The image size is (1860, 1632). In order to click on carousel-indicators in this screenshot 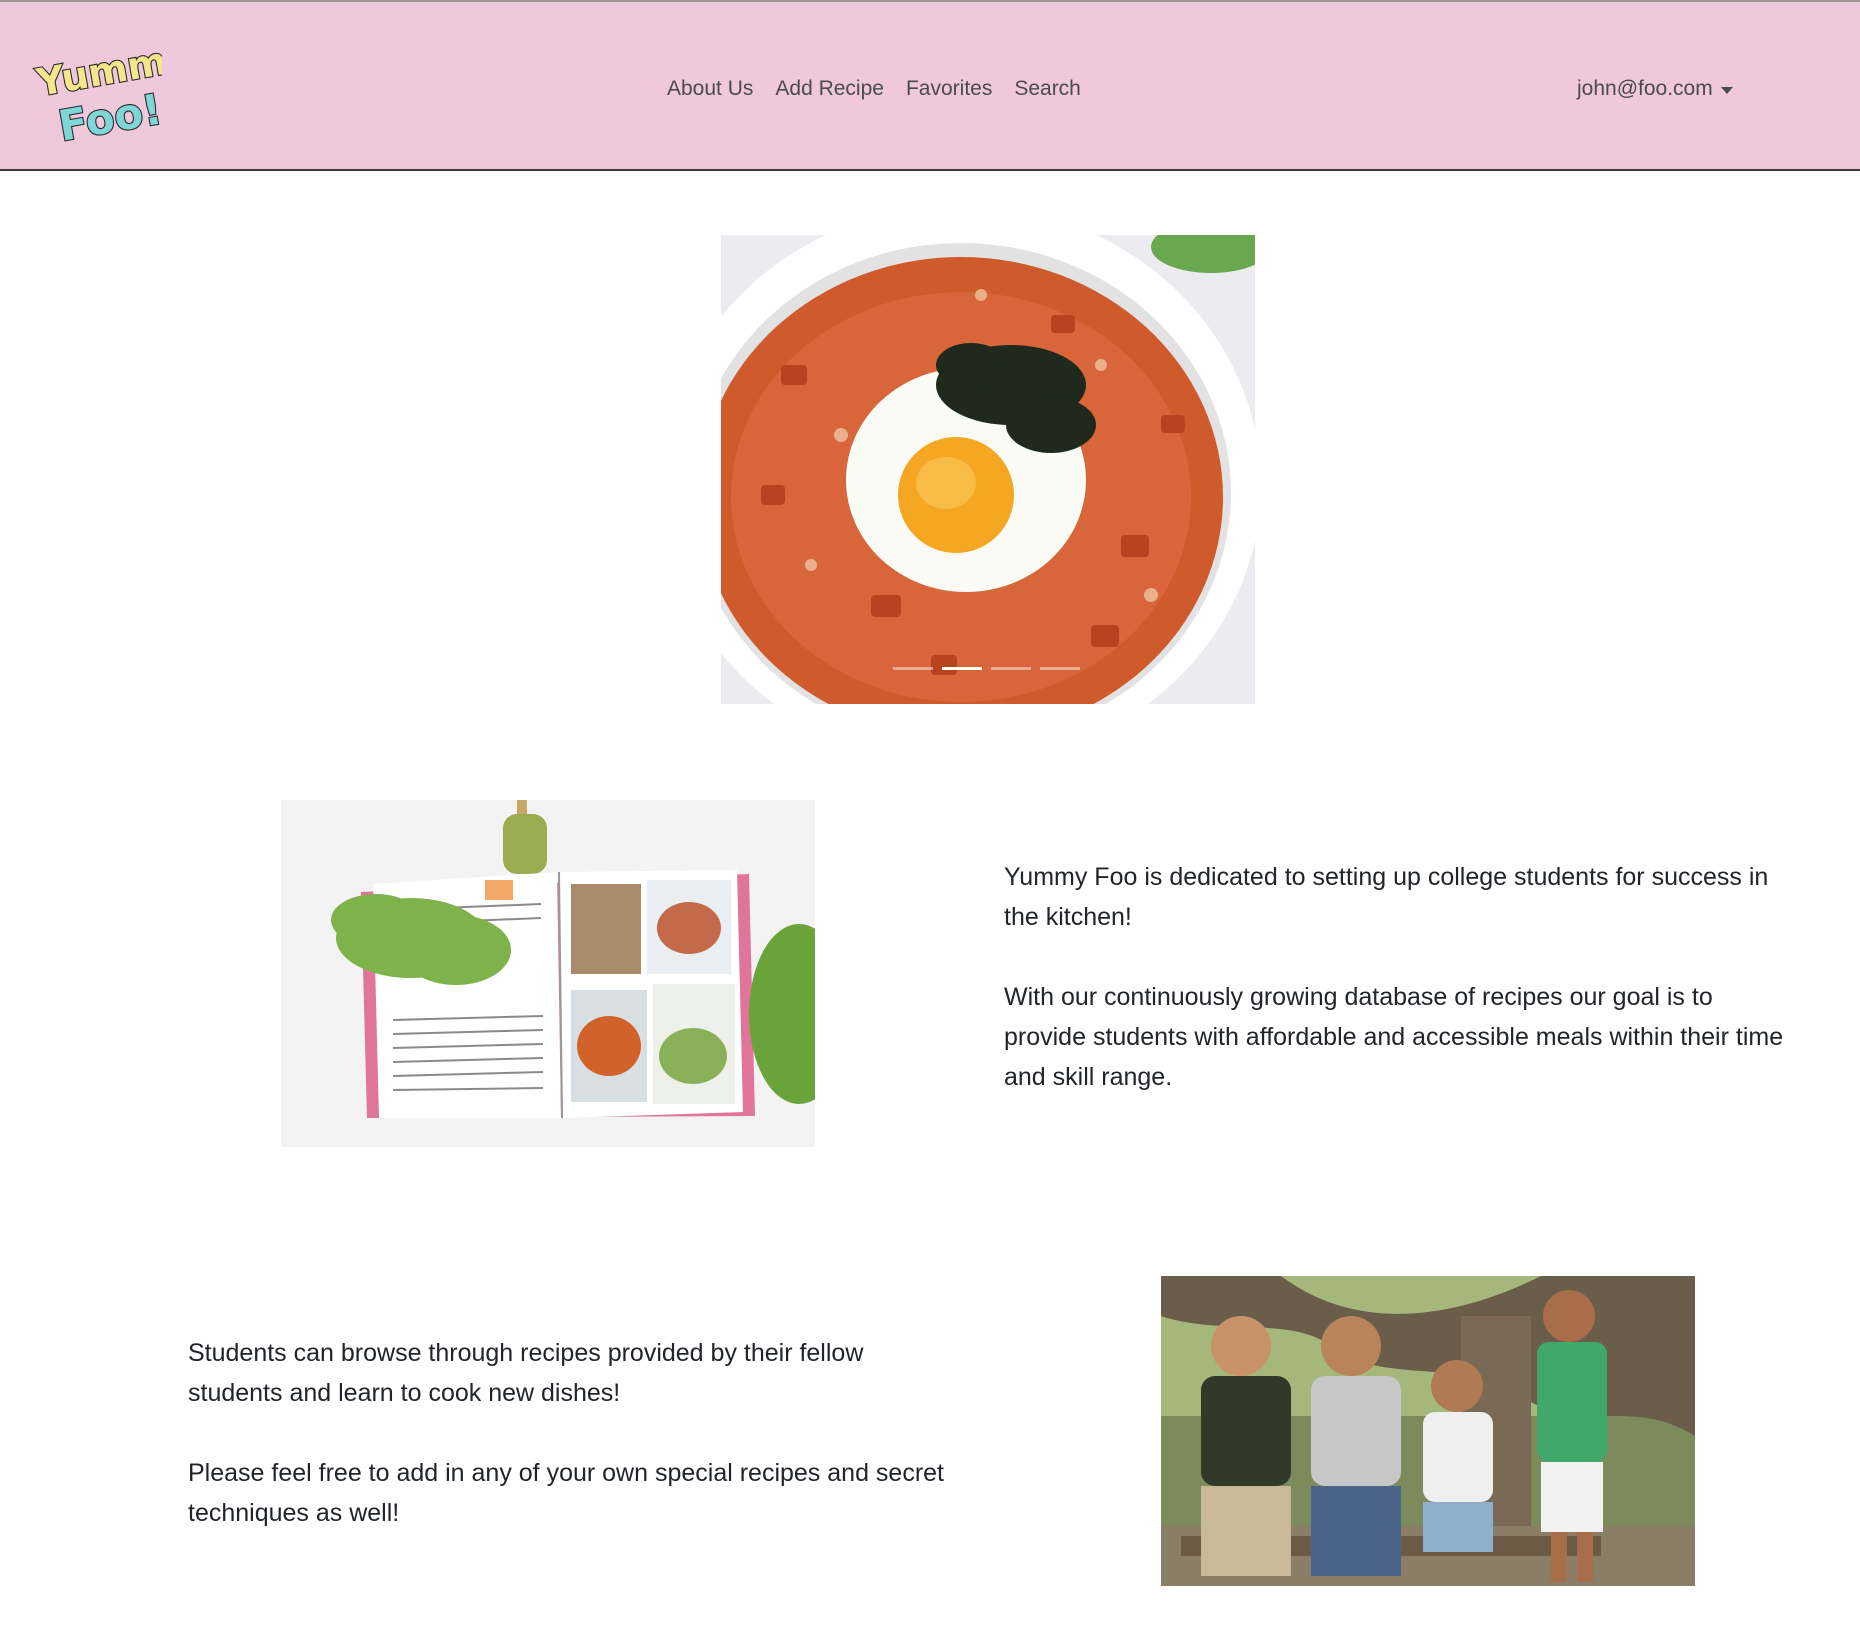, I will do `click(986, 668)`.